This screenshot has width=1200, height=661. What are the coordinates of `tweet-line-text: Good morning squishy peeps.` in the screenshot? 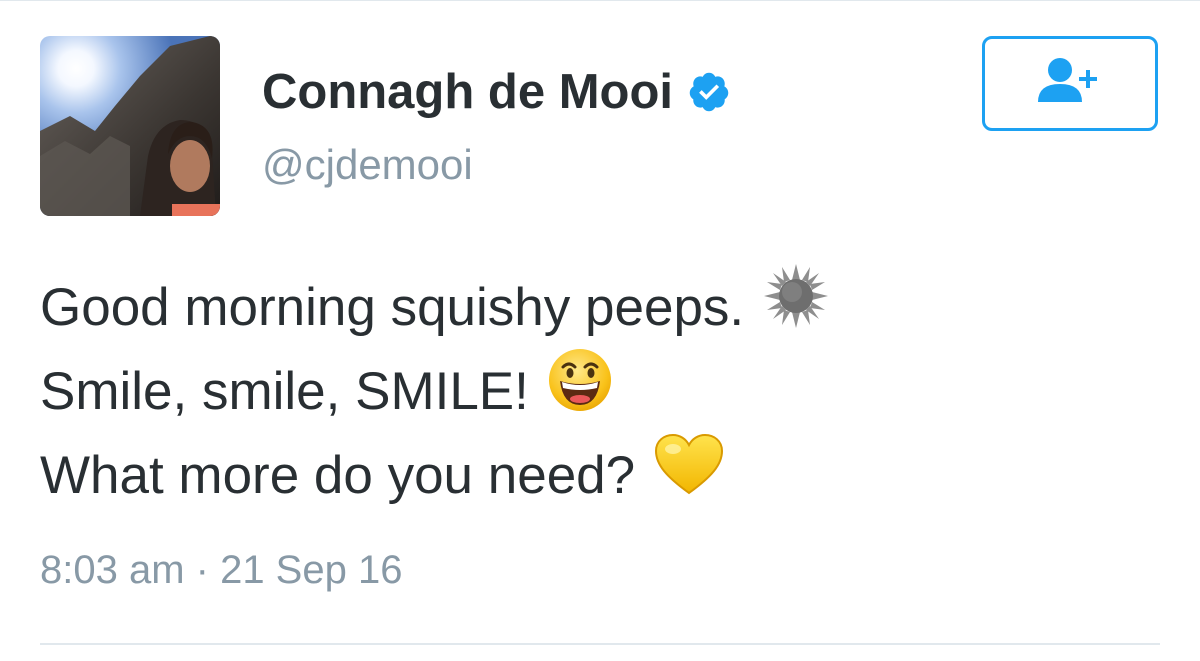 It's located at (392, 307).